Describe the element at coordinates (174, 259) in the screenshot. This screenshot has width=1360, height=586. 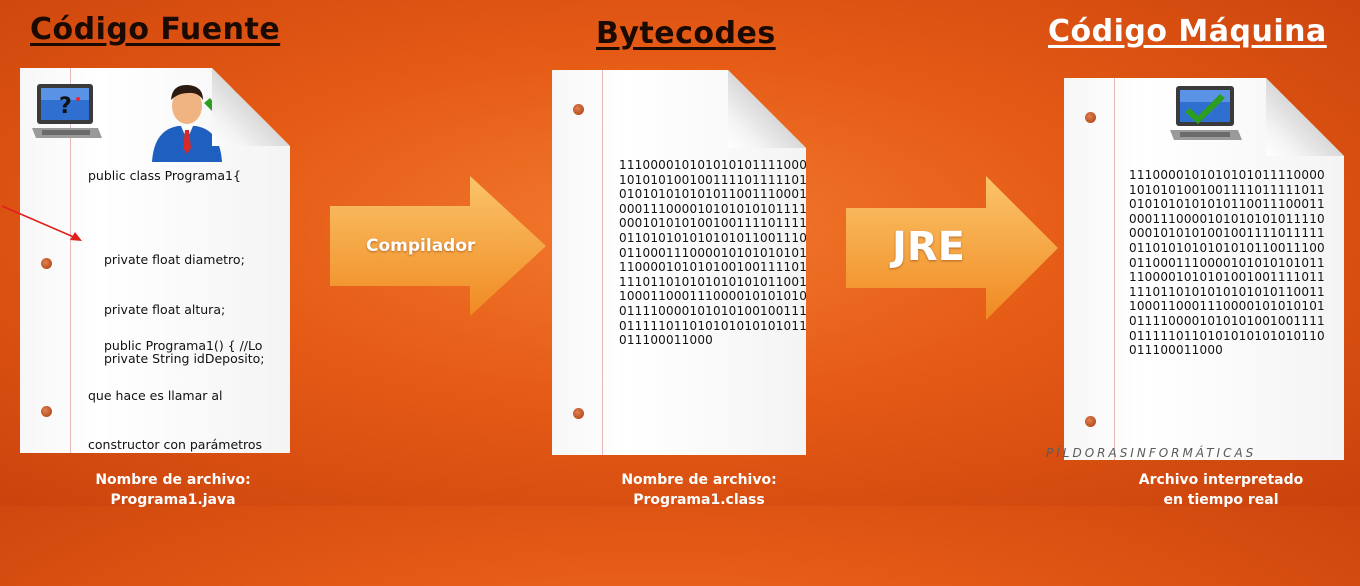
I see `field-line: private float diametro;` at that location.